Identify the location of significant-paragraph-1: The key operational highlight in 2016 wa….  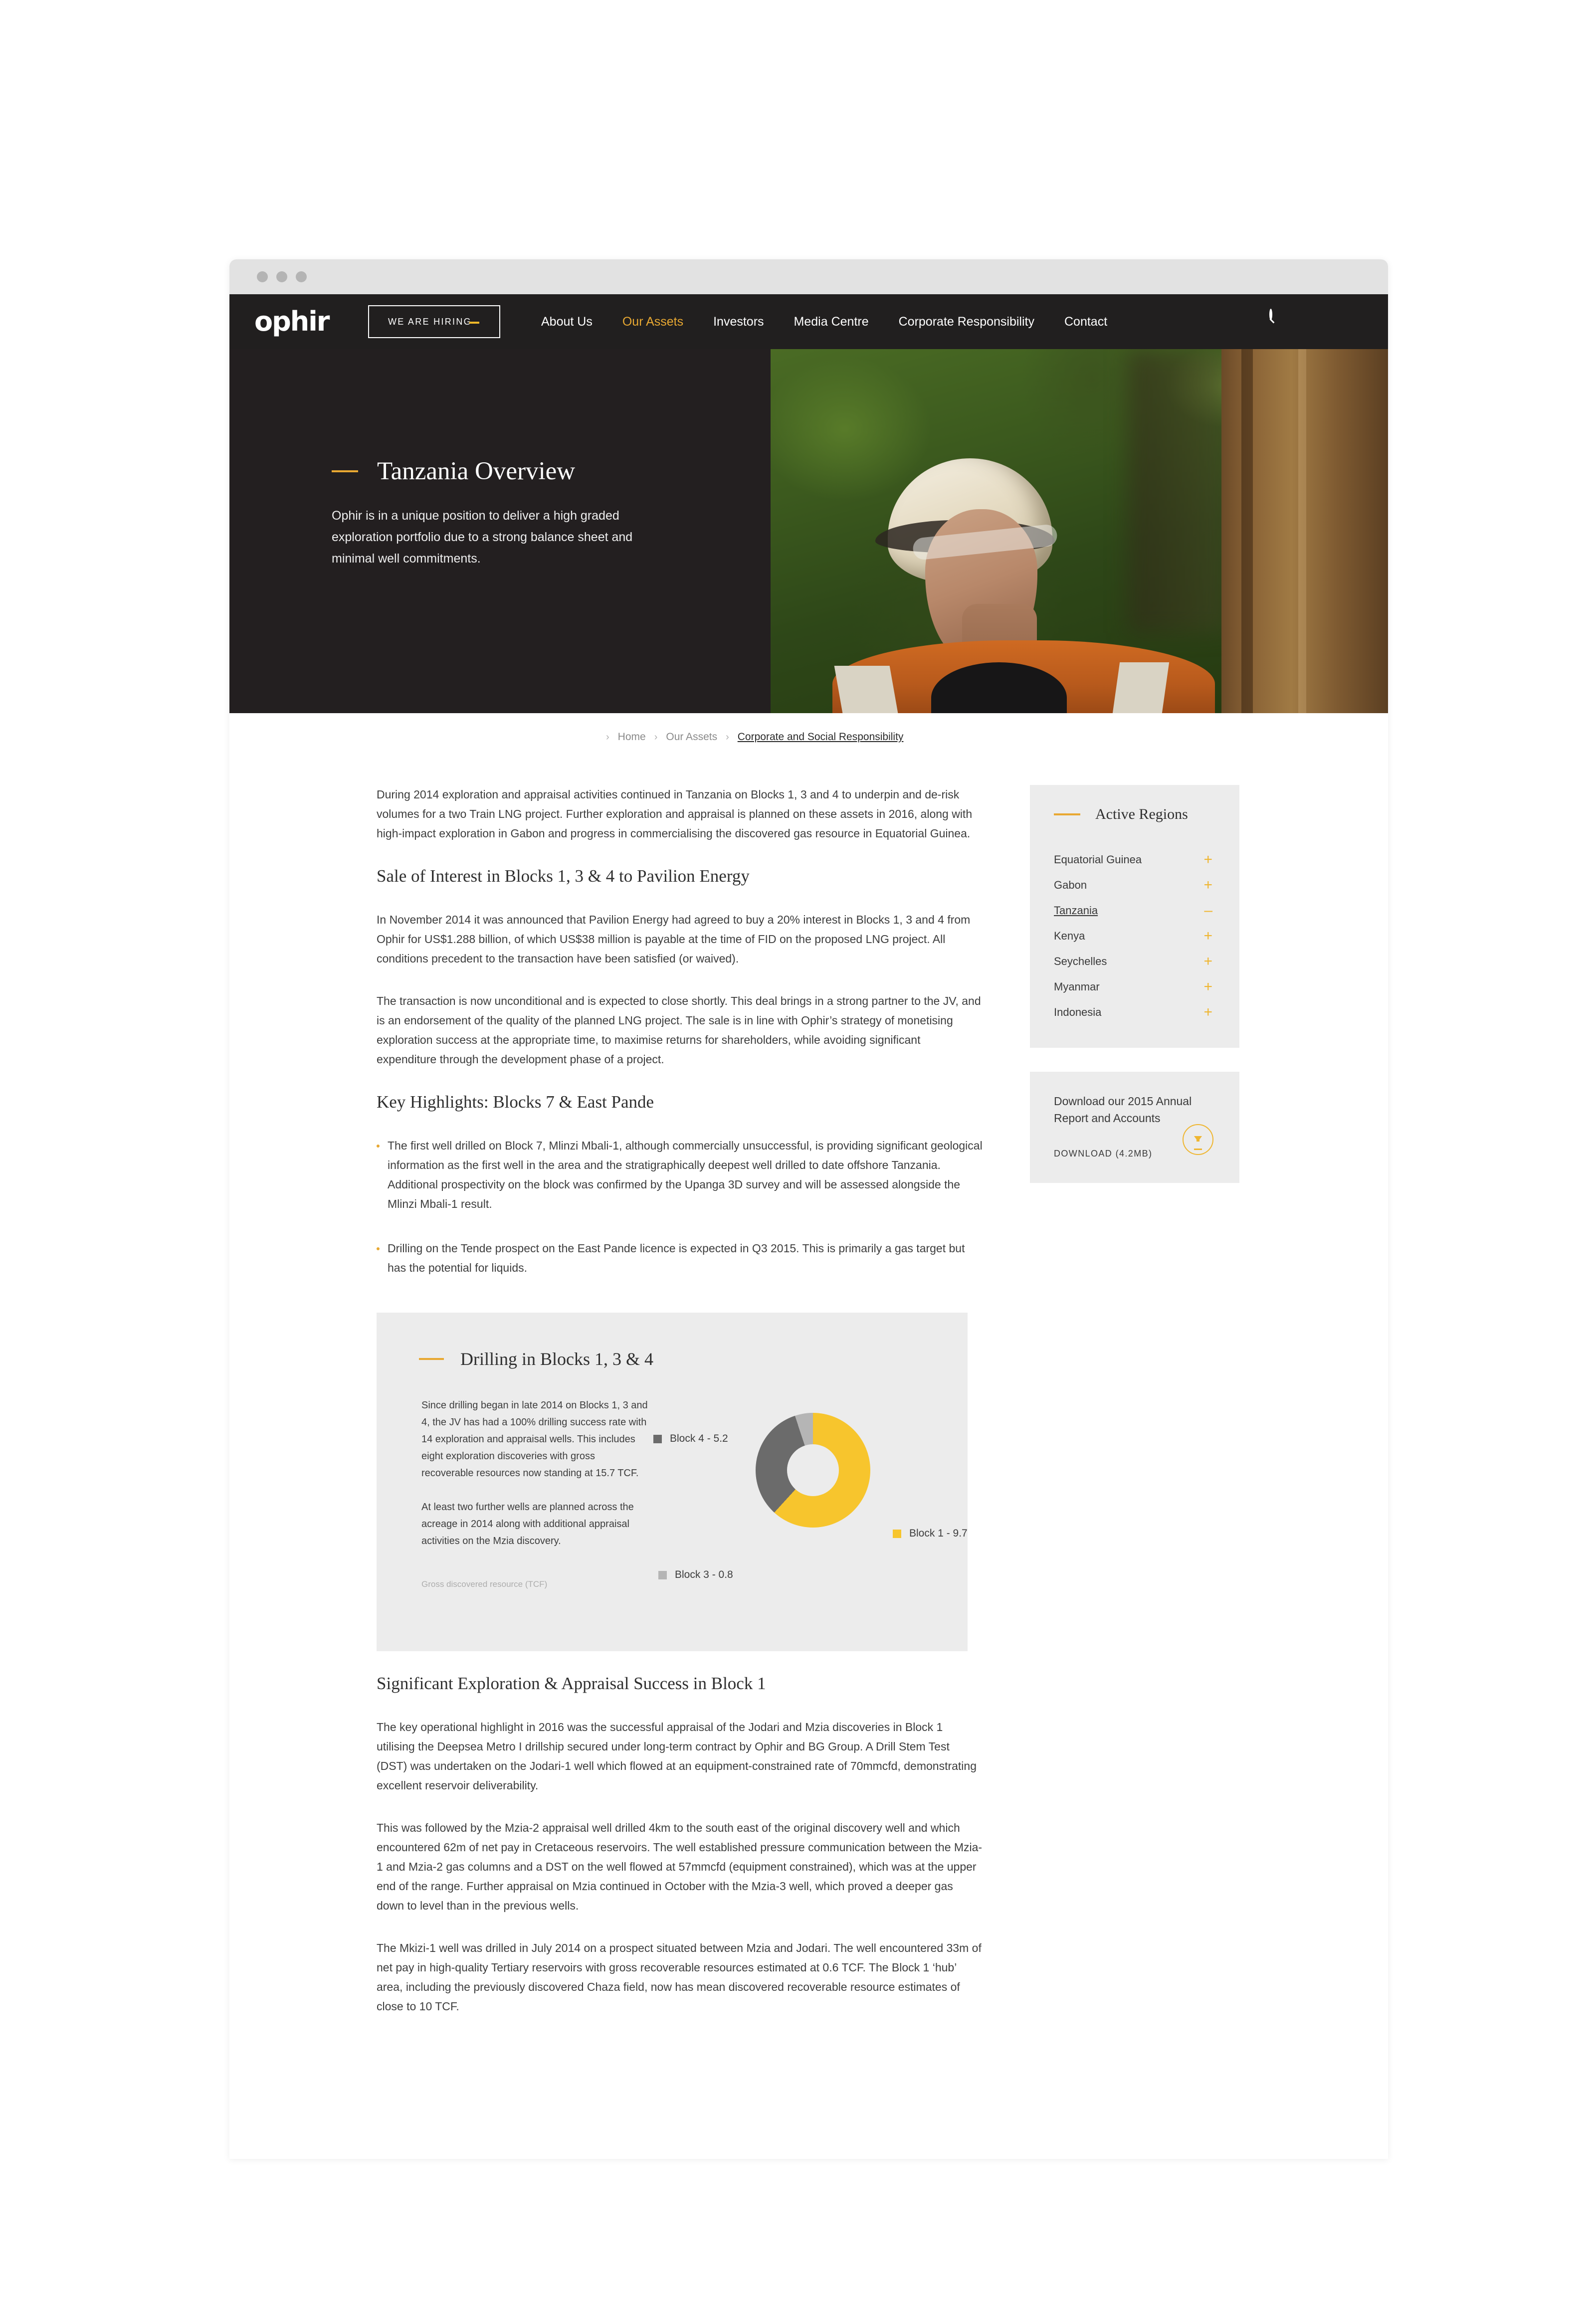
(677, 1756).